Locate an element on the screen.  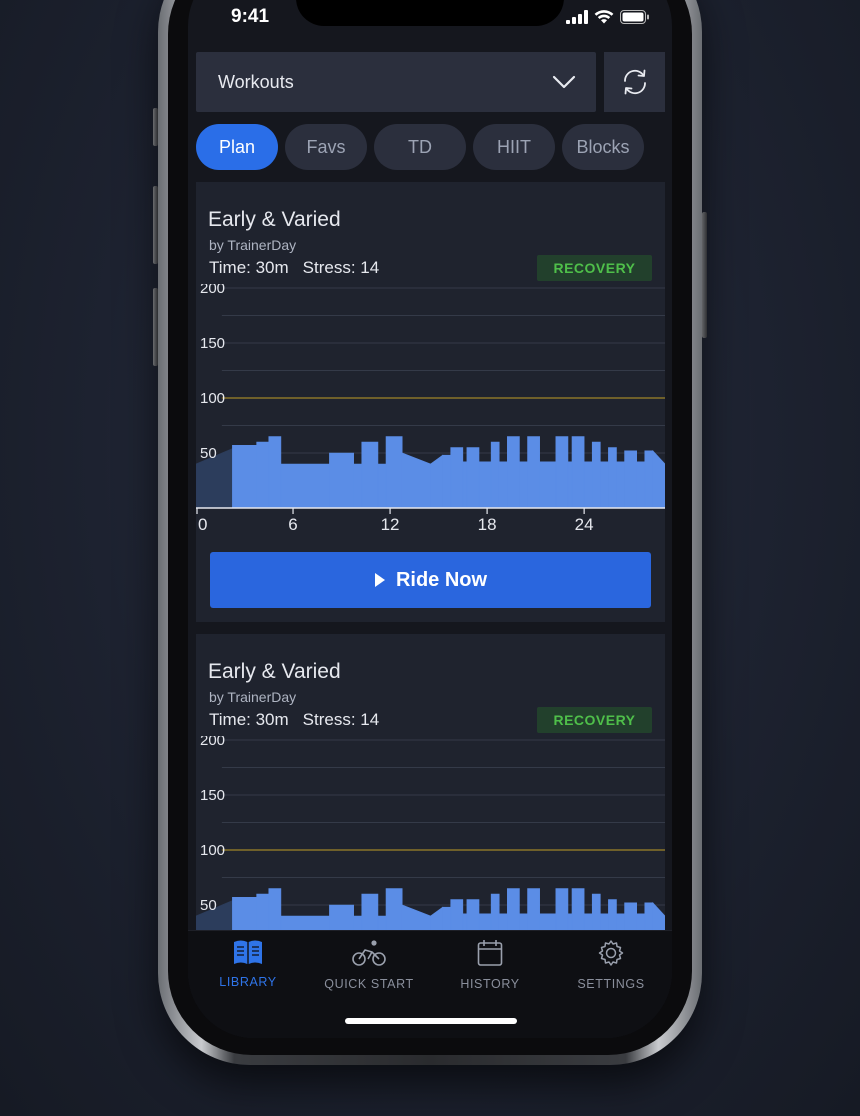
nav-settings: SETTINGS is located at coordinates (611, 965).